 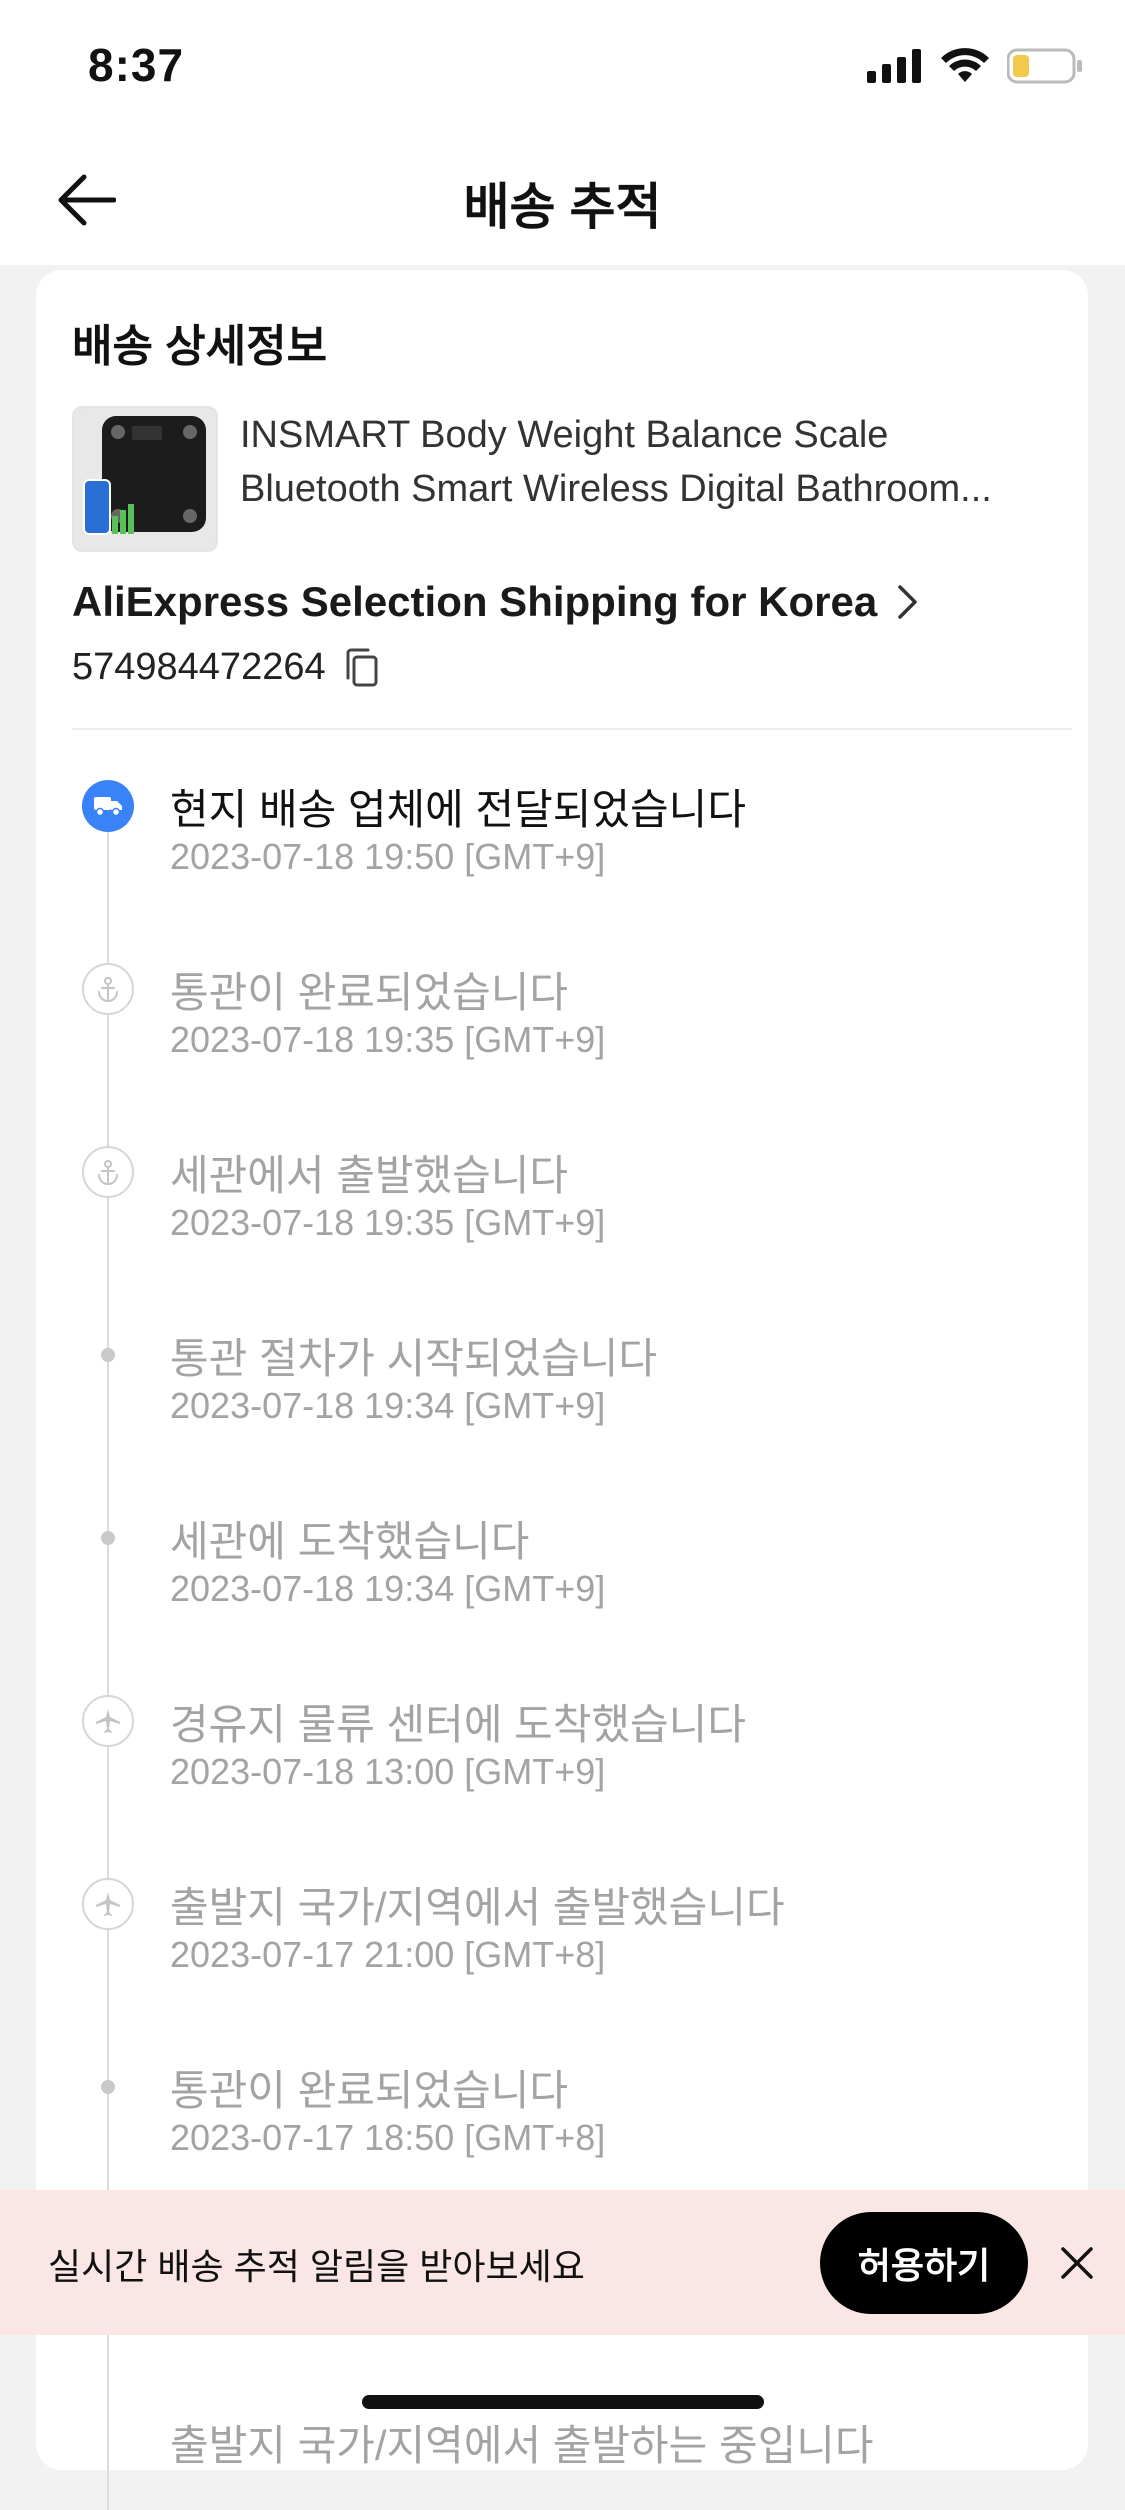 I want to click on carrier-link: AliExpress Selection Shipping for Korea, so click(x=495, y=602).